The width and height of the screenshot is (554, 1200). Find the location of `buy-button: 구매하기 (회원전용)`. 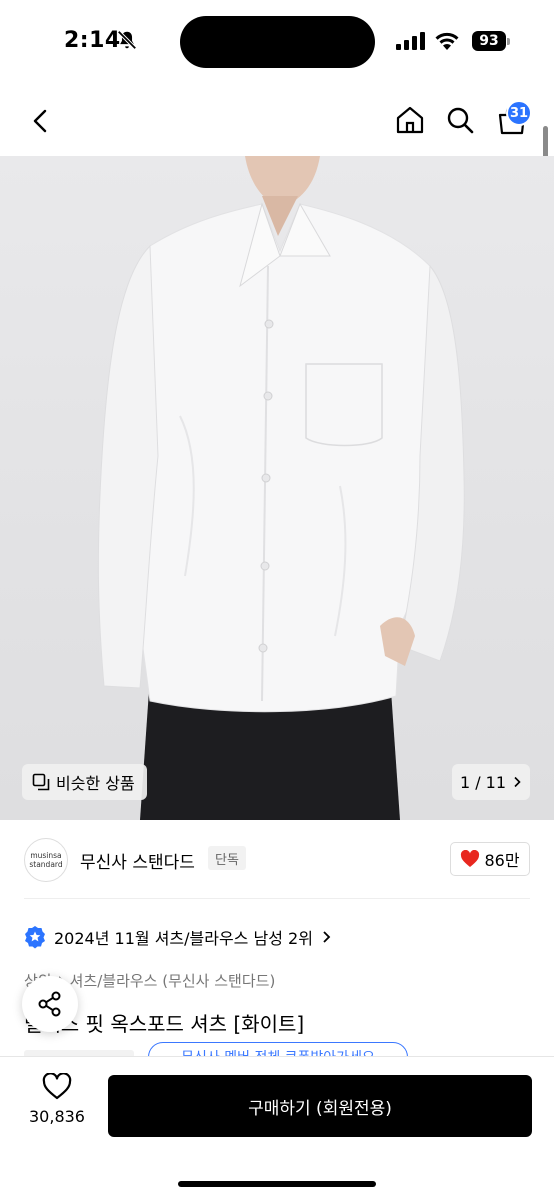

buy-button: 구매하기 (회원전용) is located at coordinates (320, 1106).